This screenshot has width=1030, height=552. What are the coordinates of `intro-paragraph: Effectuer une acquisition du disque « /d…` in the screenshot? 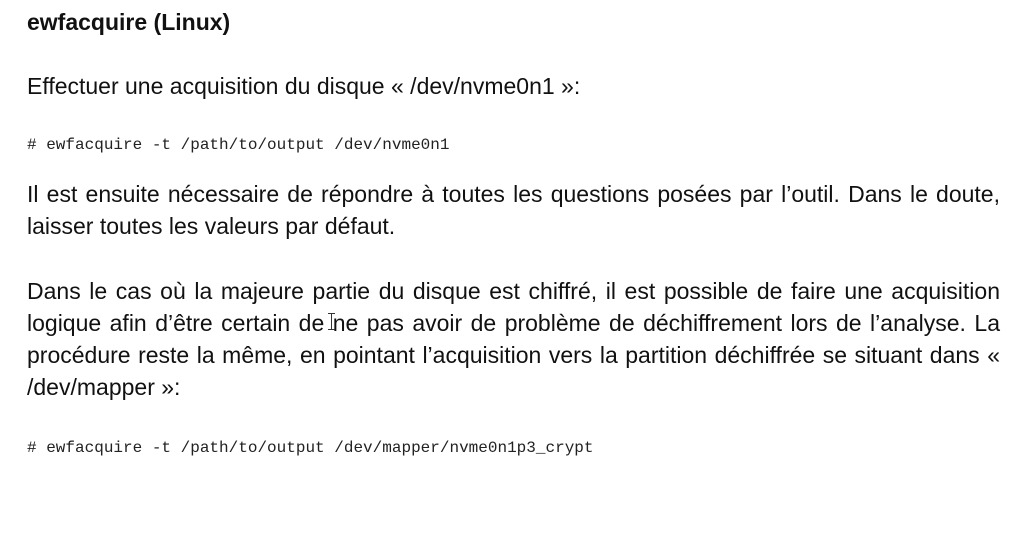 It's located at (304, 86).